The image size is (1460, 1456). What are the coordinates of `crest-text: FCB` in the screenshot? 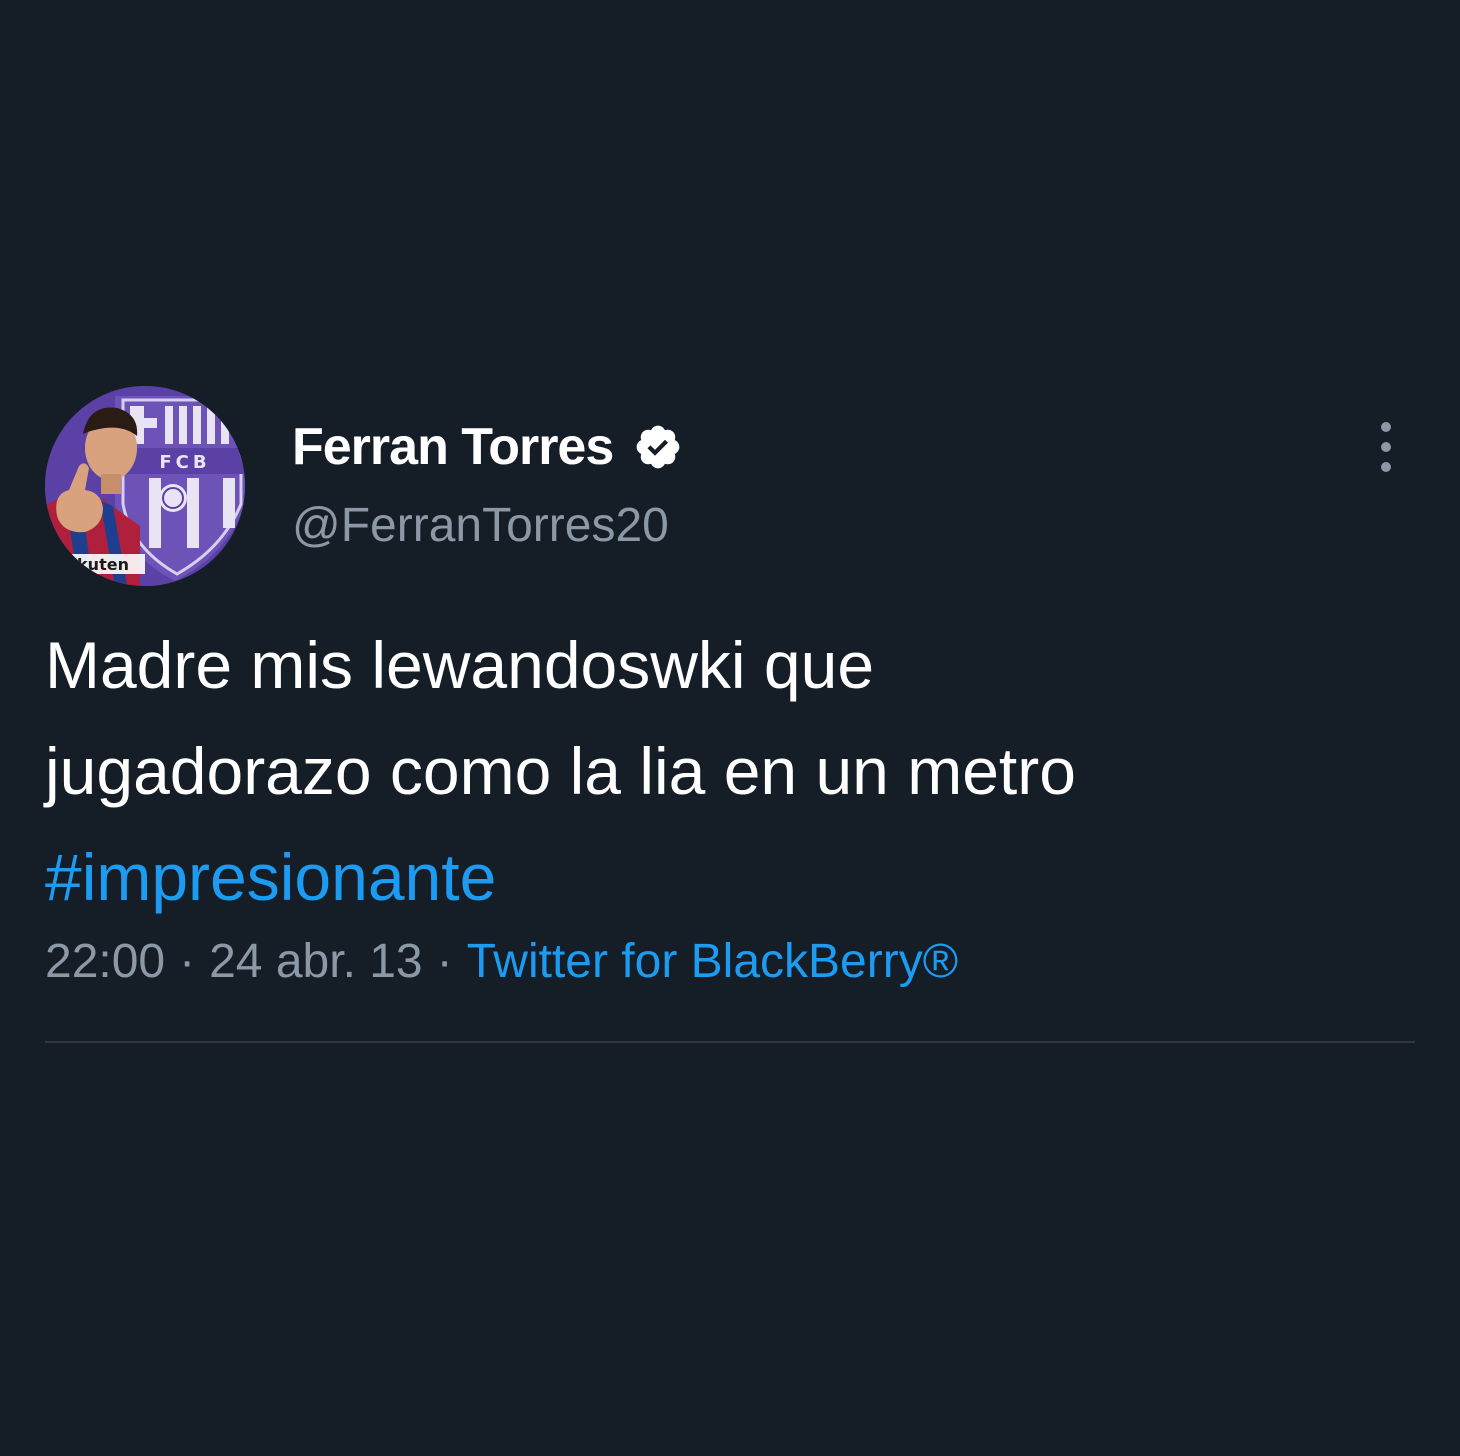 It's located at (184, 462).